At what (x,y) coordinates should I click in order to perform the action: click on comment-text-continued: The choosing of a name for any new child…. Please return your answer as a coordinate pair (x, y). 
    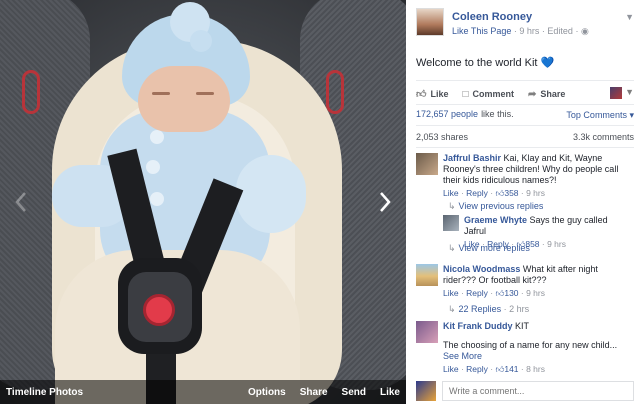
    Looking at the image, I should click on (538, 351).